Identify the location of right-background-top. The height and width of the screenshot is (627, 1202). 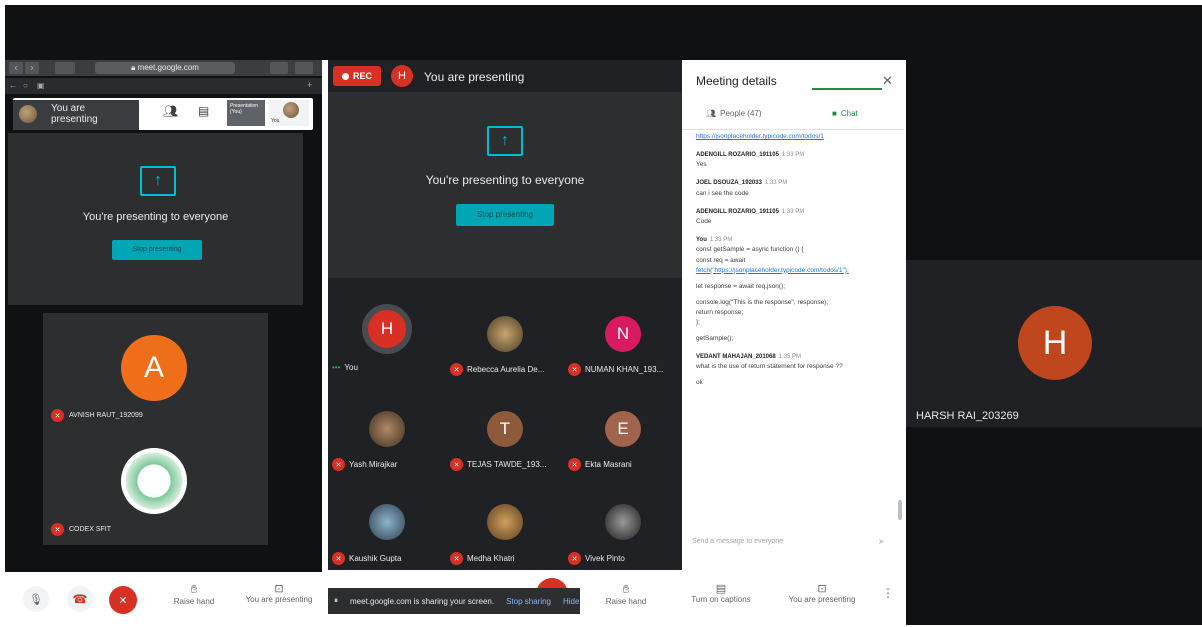
(1054, 132).